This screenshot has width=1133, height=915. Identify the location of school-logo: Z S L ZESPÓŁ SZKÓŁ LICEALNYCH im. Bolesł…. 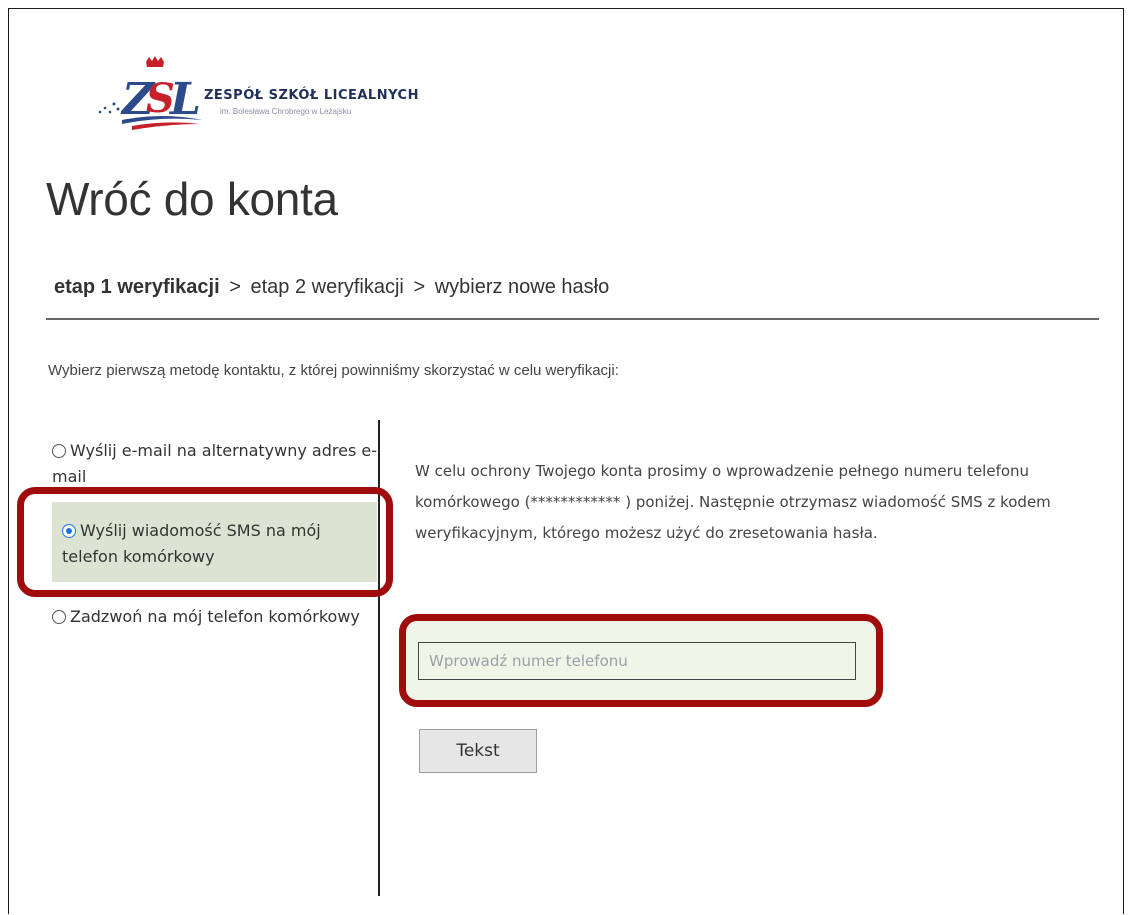
(282, 96).